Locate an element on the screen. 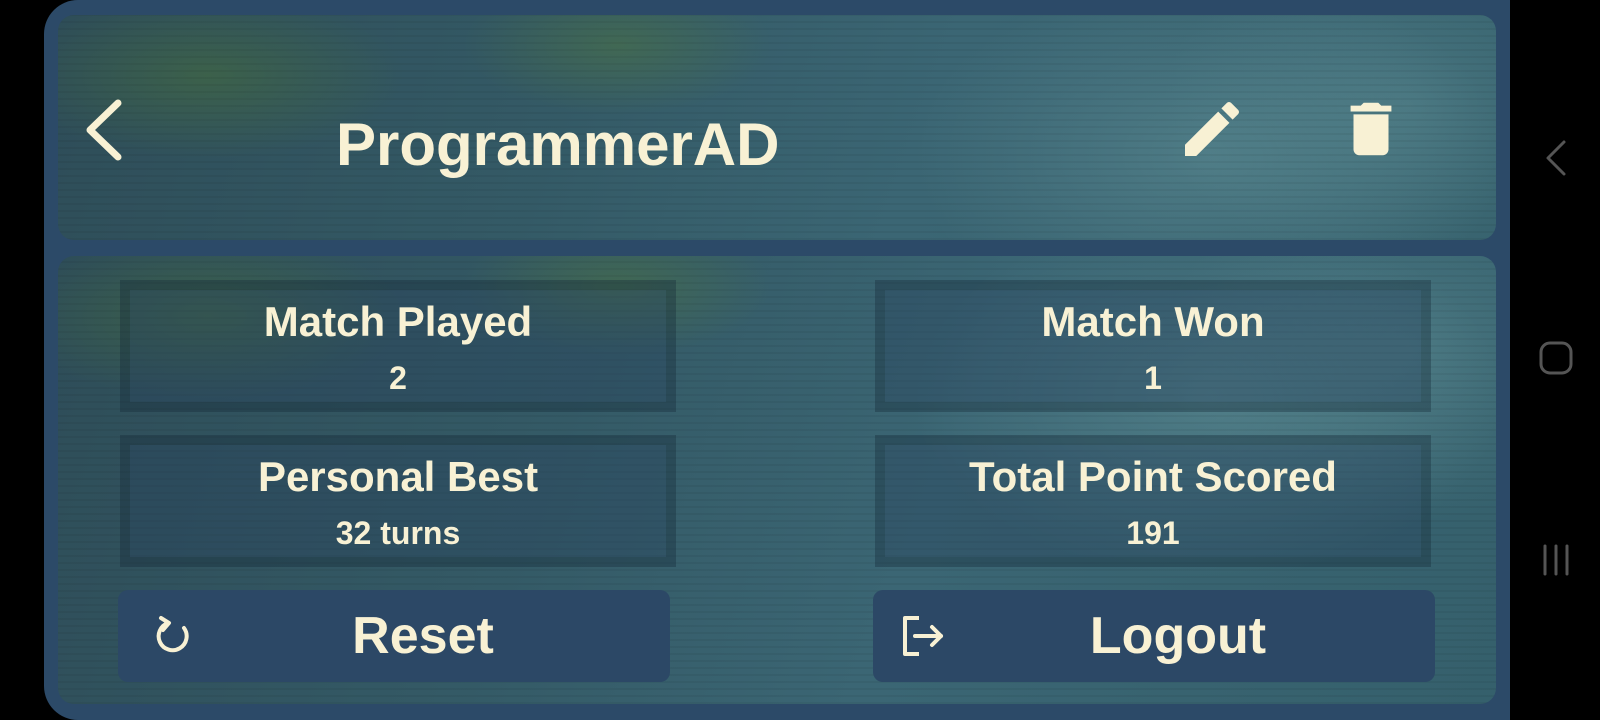 The image size is (1600, 720). logout-label: Logout is located at coordinates (1178, 636).